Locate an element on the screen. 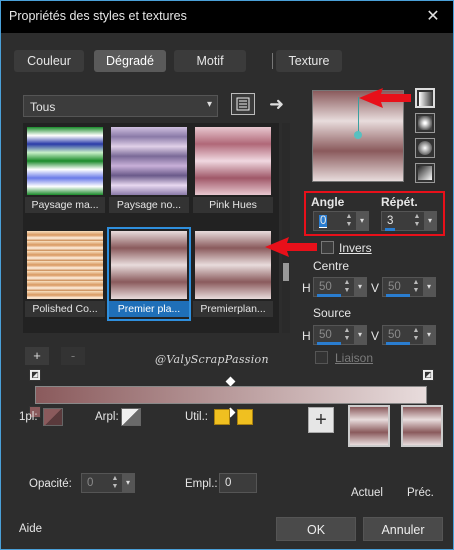  source-h-value: 50 is located at coordinates (325, 335).